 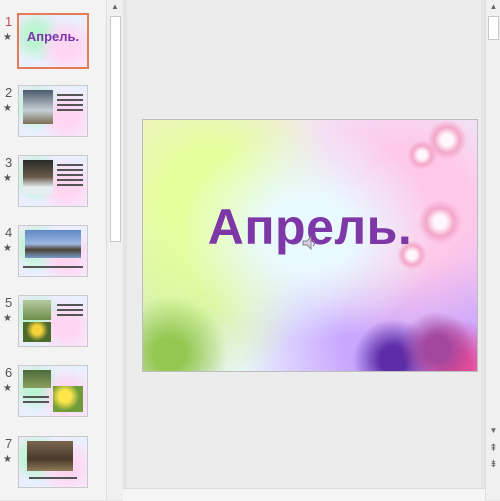 I want to click on slide-thumbnail-5: 5 ★, so click(x=53, y=326).